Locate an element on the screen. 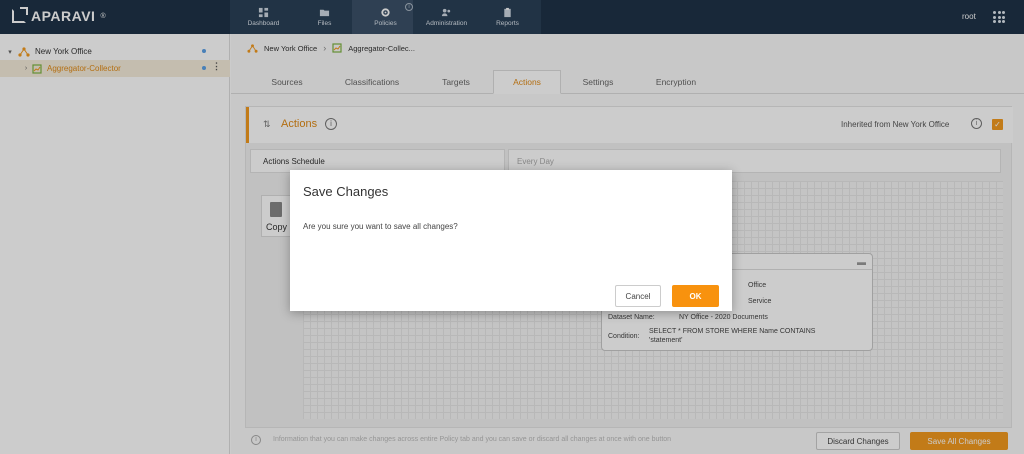 The image size is (1024, 454). dialog-title: Save Changes is located at coordinates (346, 191).